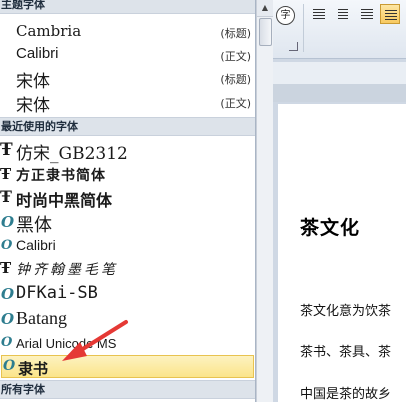 The width and height of the screenshot is (406, 402). What do you see at coordinates (265, 8) in the screenshot?
I see `scroll-up-arrow-icon: ▲` at bounding box center [265, 8].